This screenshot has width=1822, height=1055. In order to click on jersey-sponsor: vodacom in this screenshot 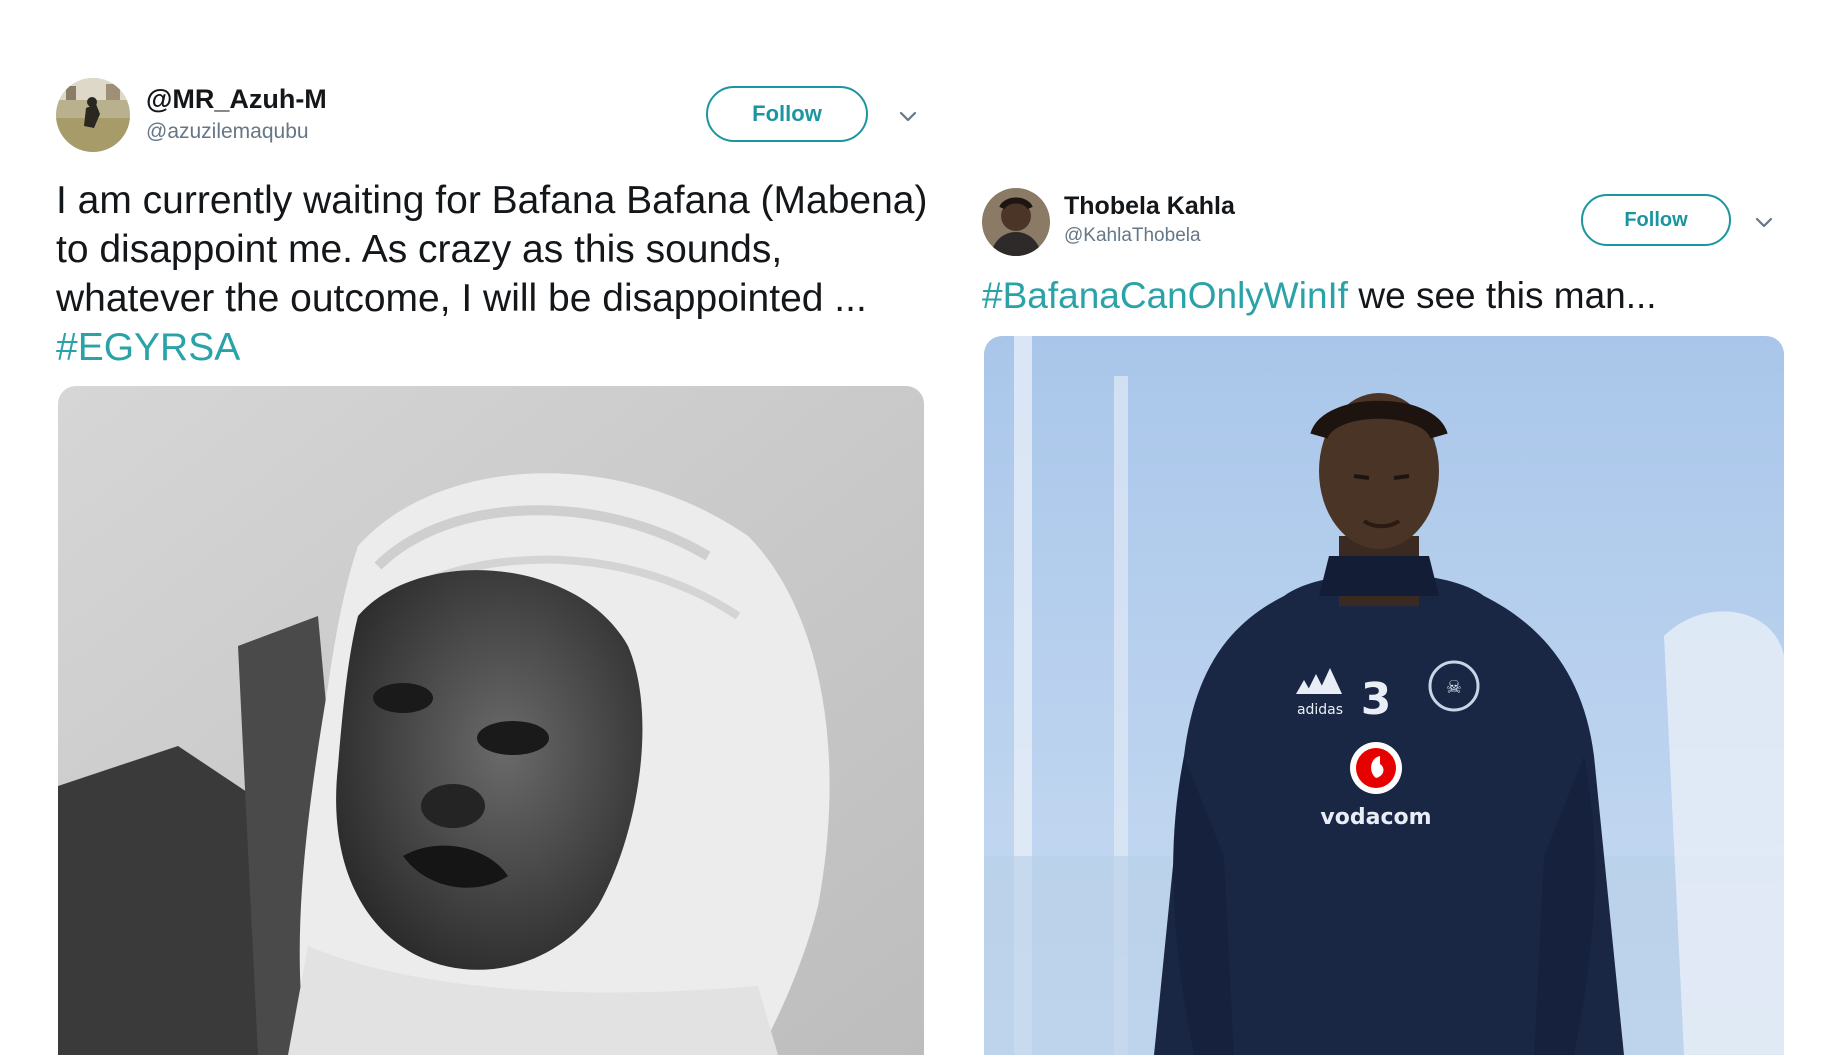, I will do `click(1375, 817)`.